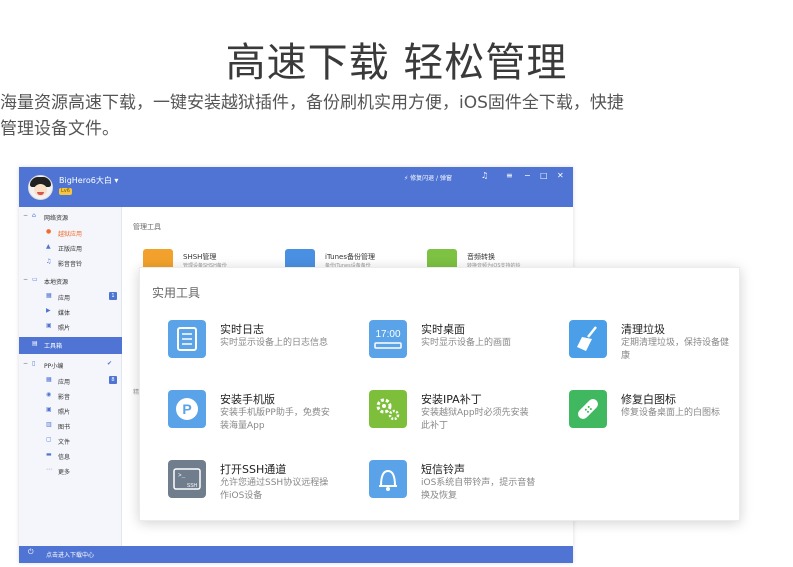  Describe the element at coordinates (49, 424) in the screenshot. I see `book-icon: ▥` at that location.